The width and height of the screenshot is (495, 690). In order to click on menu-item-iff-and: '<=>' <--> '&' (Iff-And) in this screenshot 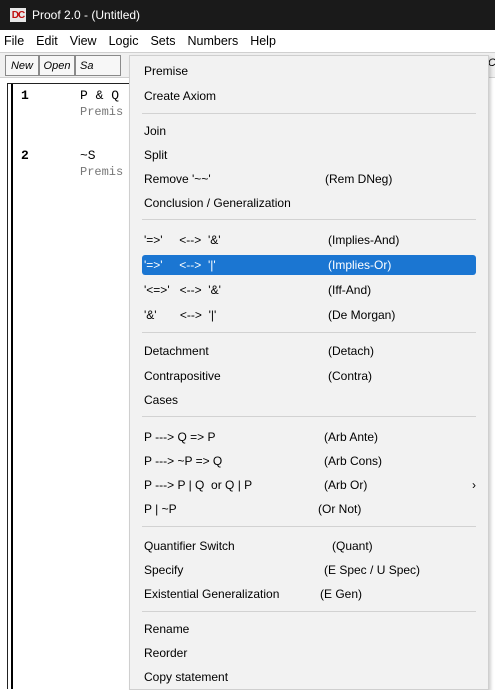, I will do `click(309, 290)`.